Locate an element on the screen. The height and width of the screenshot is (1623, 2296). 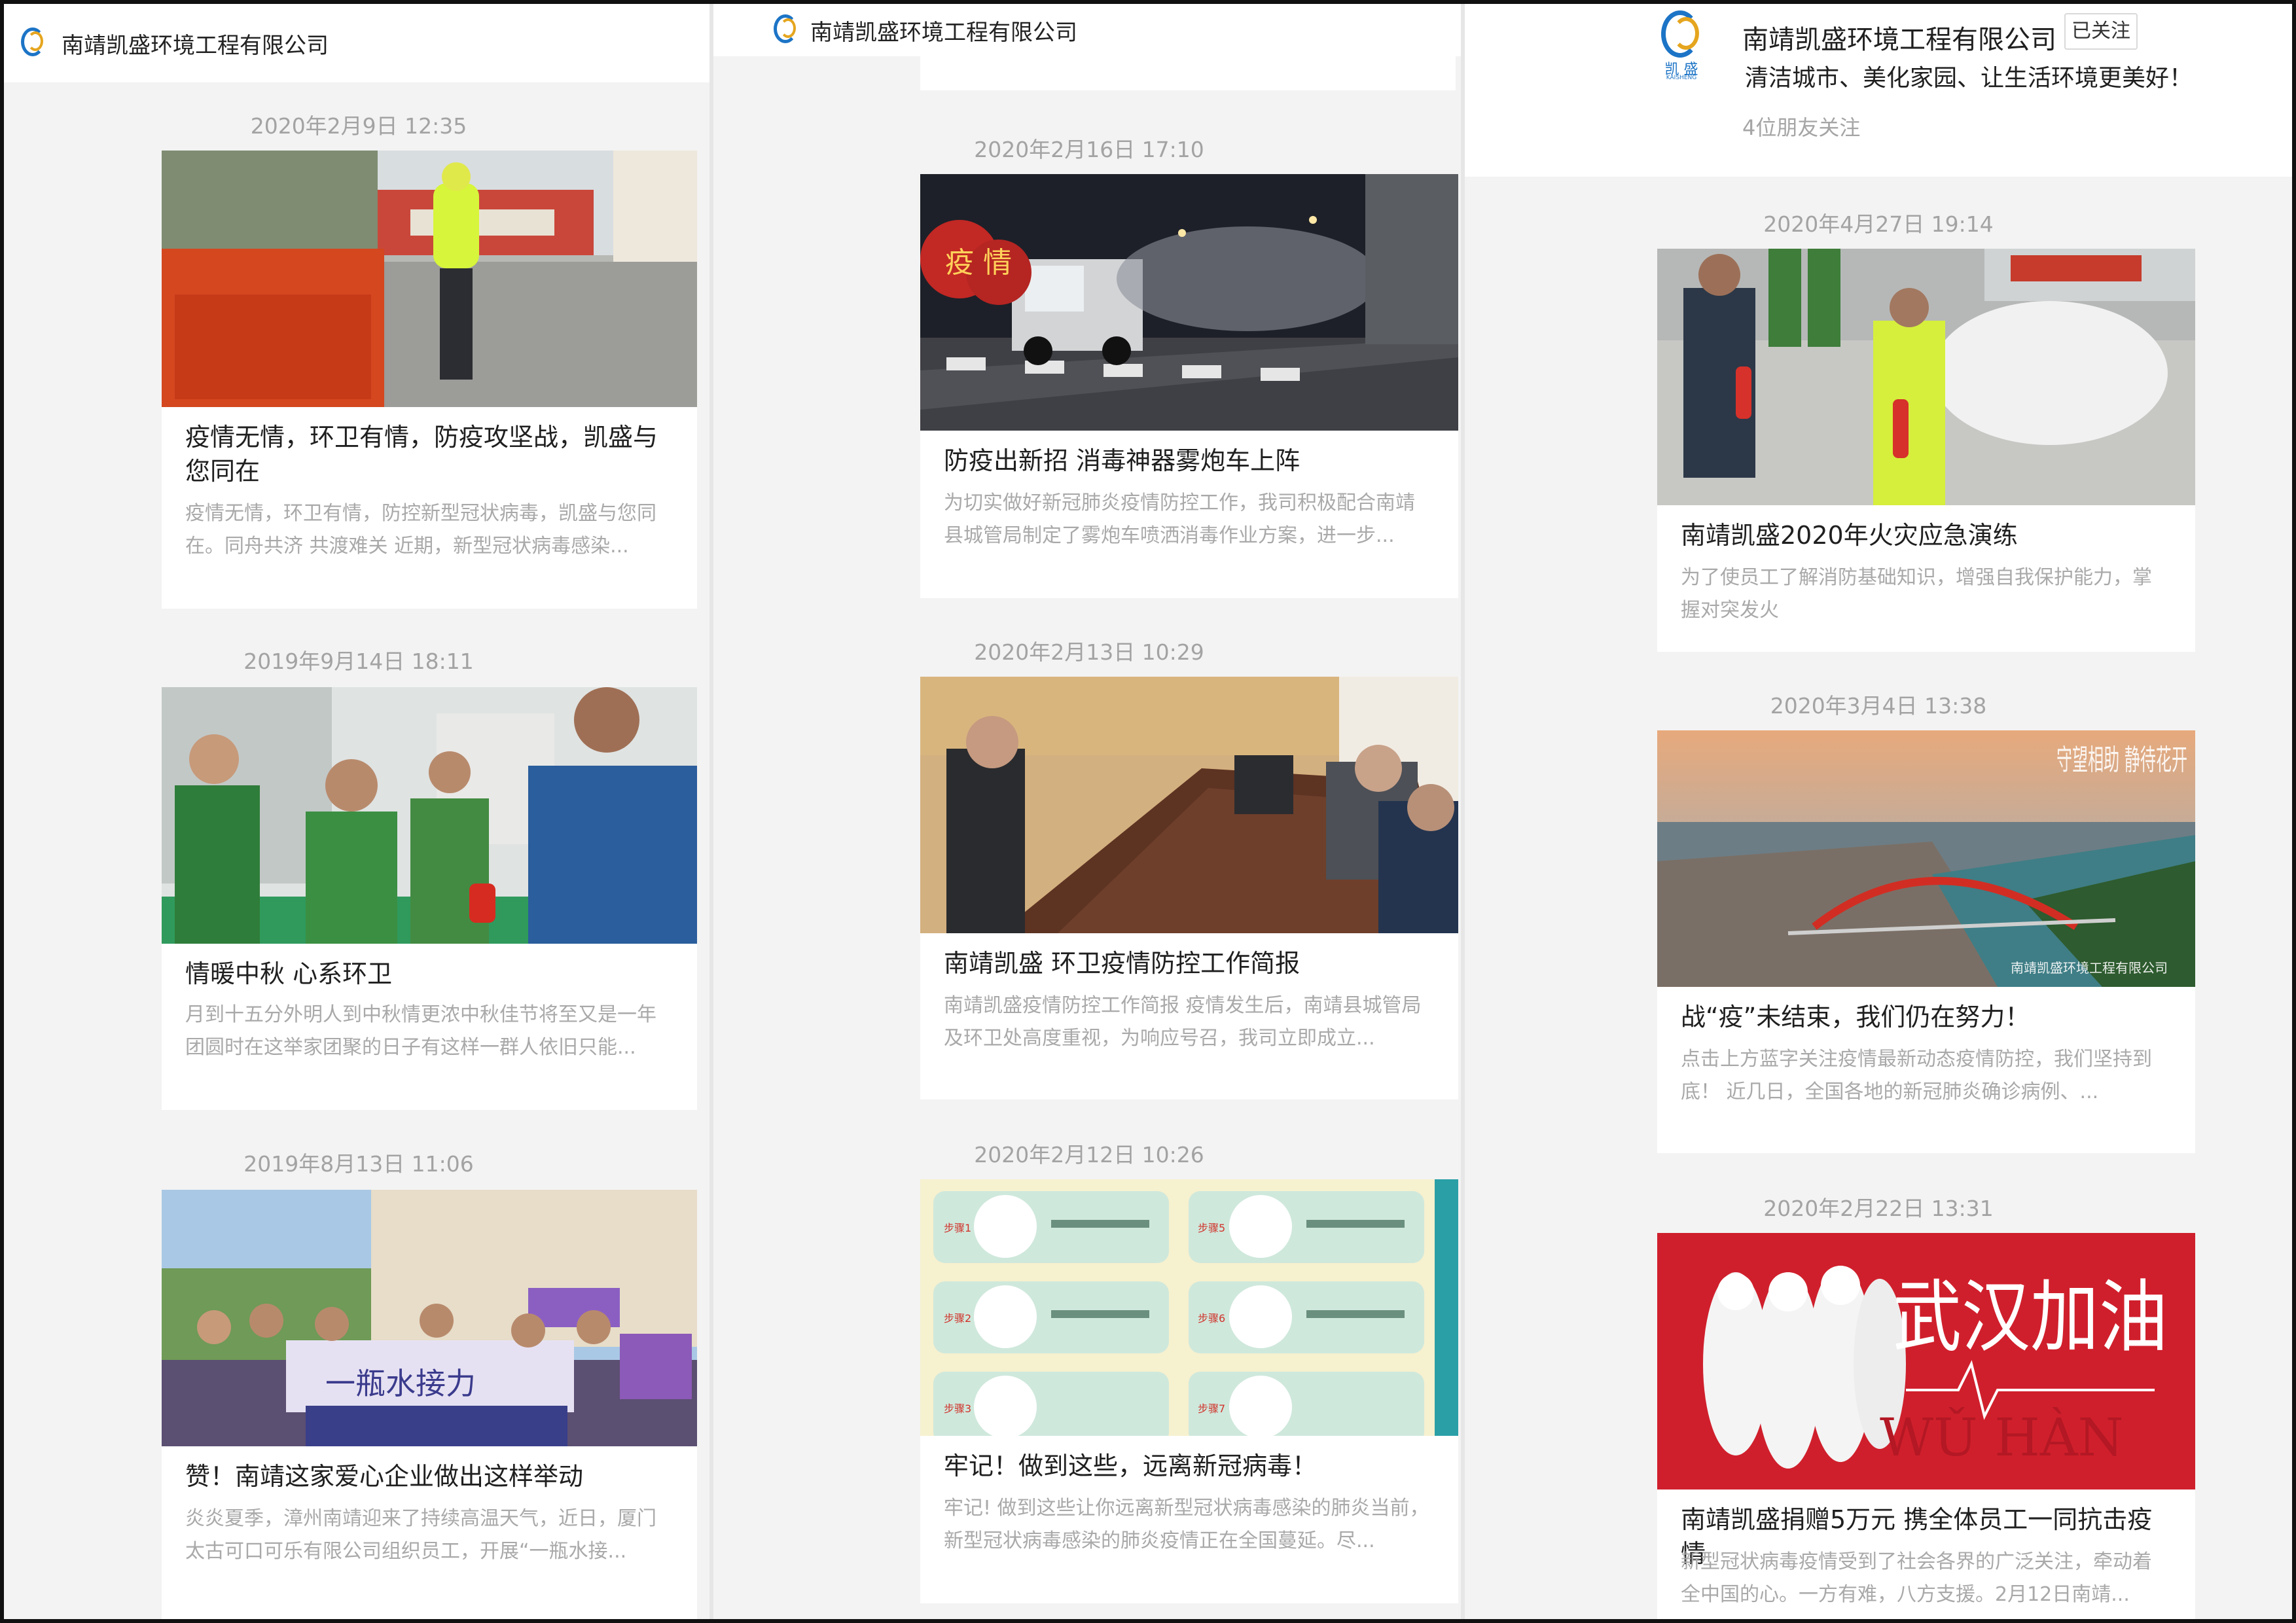
step-label: 步骤5 is located at coordinates (1211, 1228).